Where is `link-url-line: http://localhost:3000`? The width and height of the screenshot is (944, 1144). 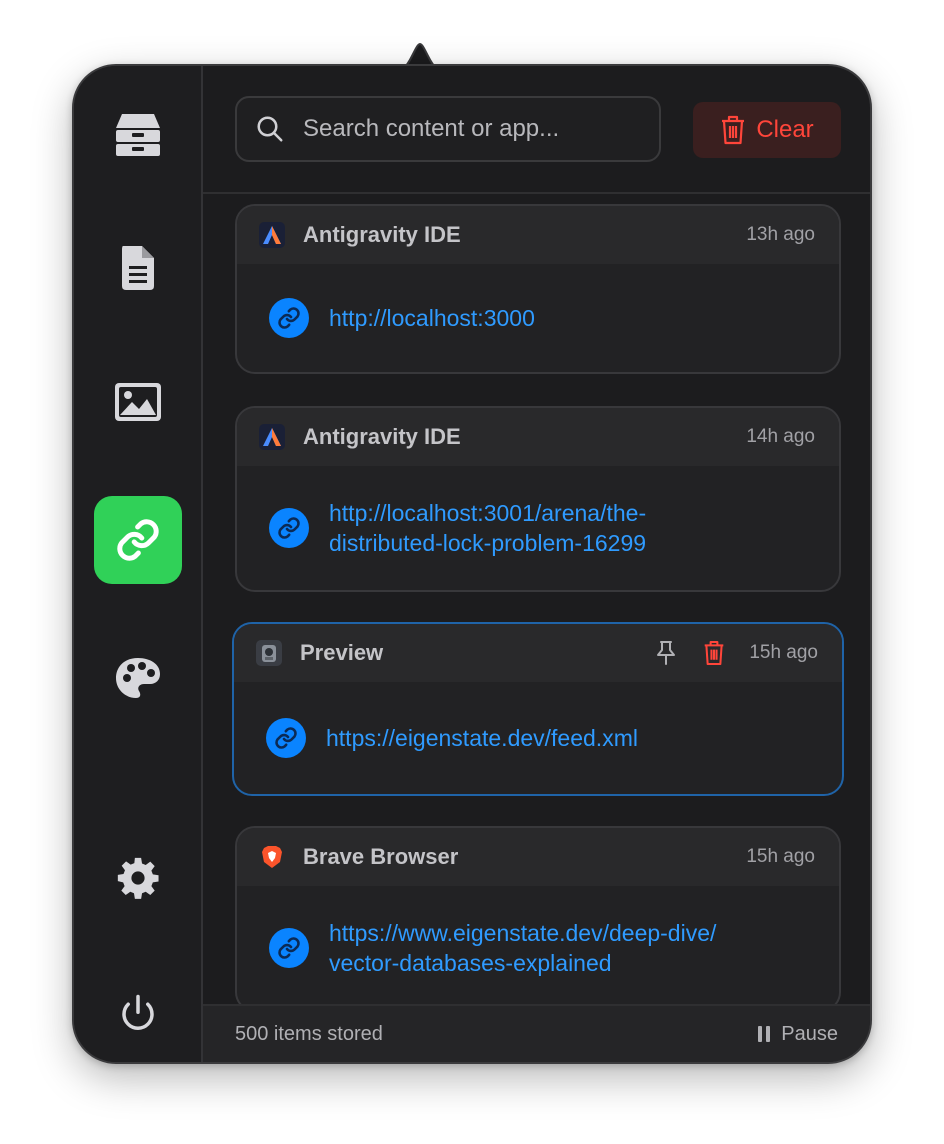 link-url-line: http://localhost:3000 is located at coordinates (432, 318).